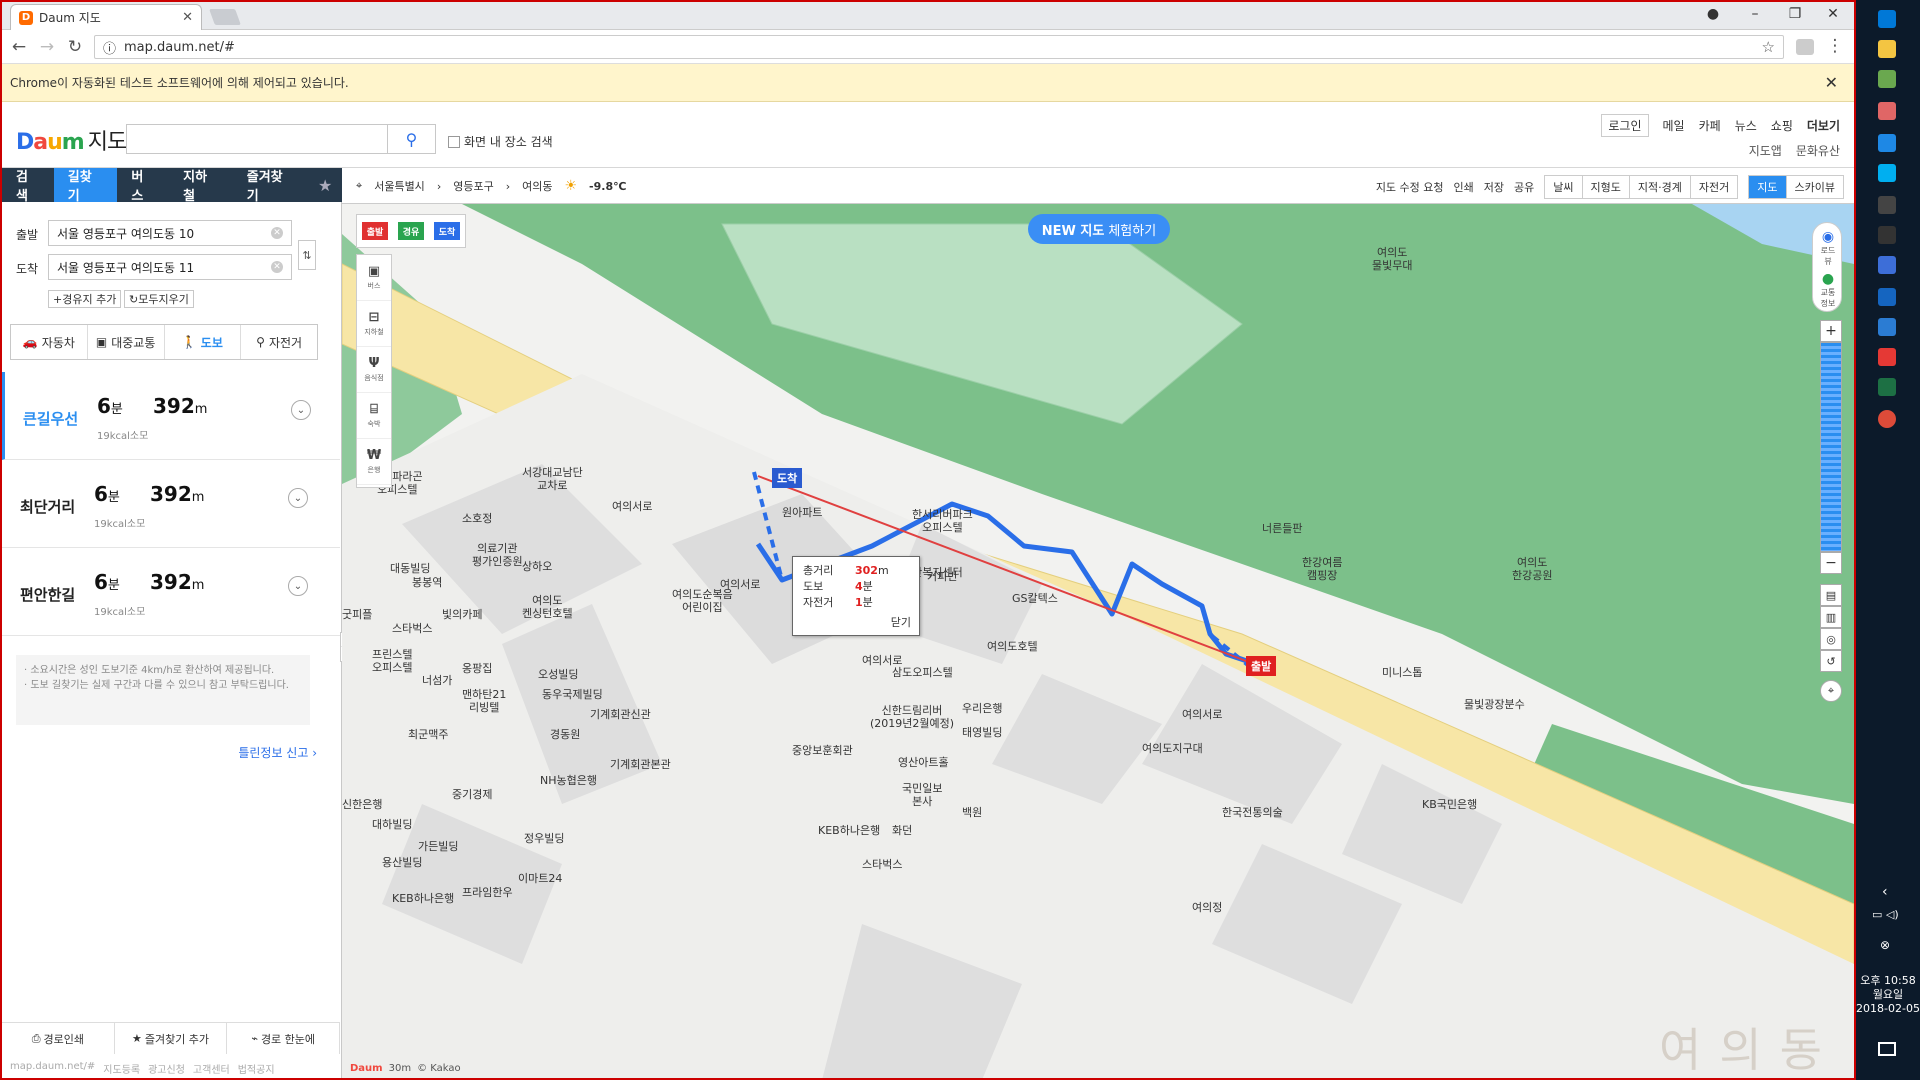 This screenshot has width=1920, height=1080. Describe the element at coordinates (71, 140) in the screenshot. I see `daum-map-logo: Daum 지도` at that location.